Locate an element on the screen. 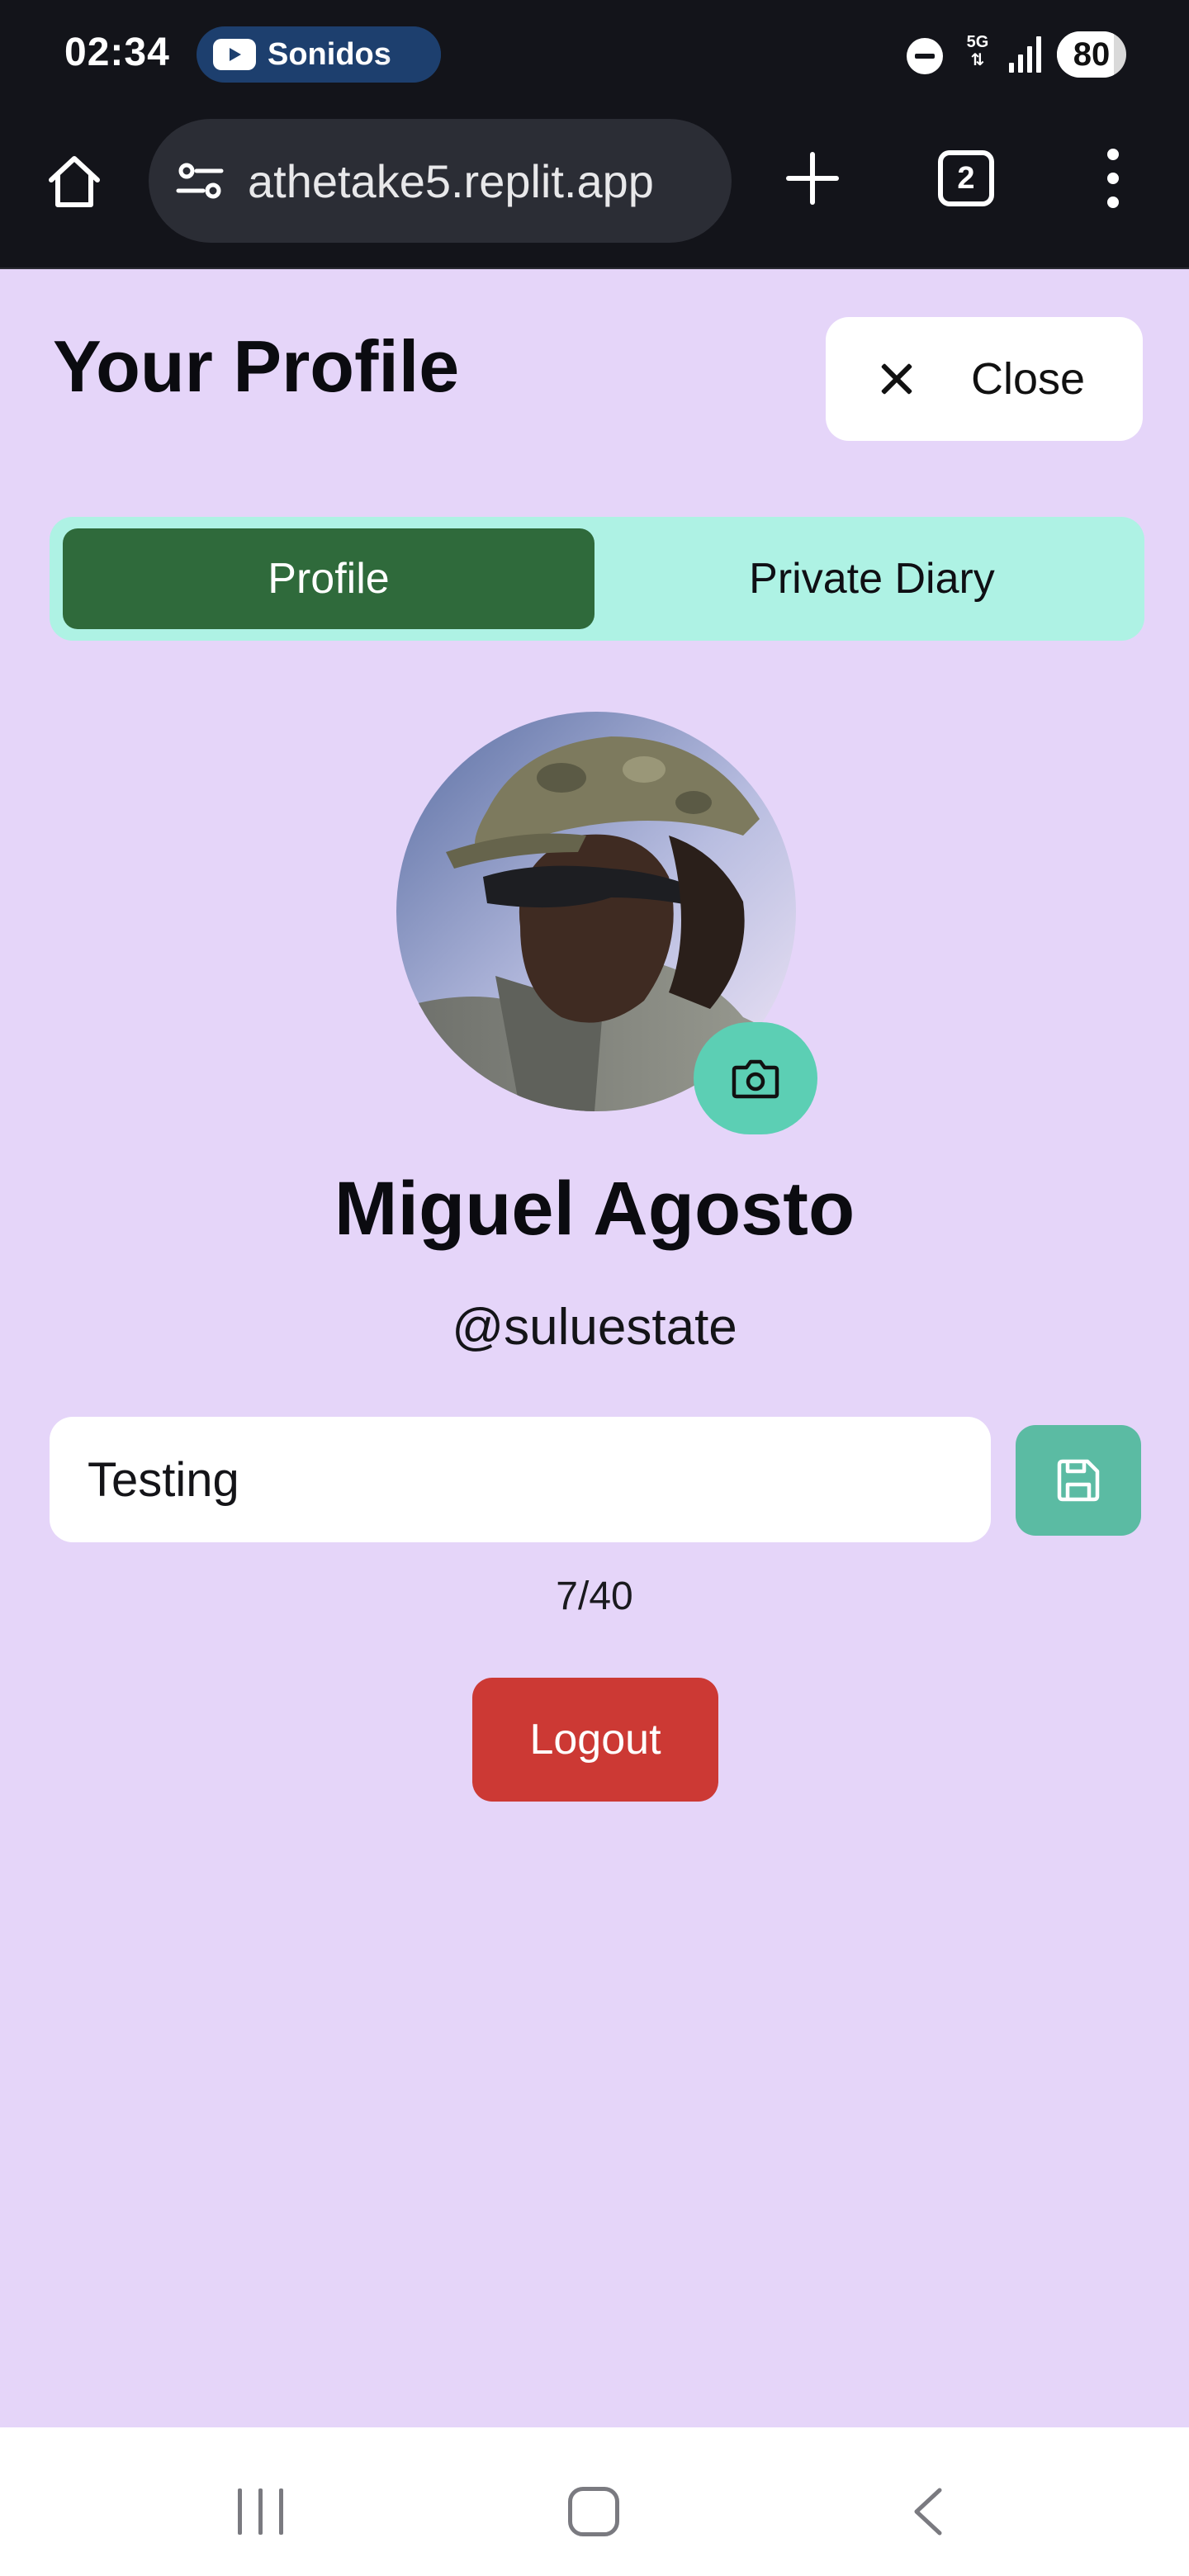  recents-button is located at coordinates (261, 2511).